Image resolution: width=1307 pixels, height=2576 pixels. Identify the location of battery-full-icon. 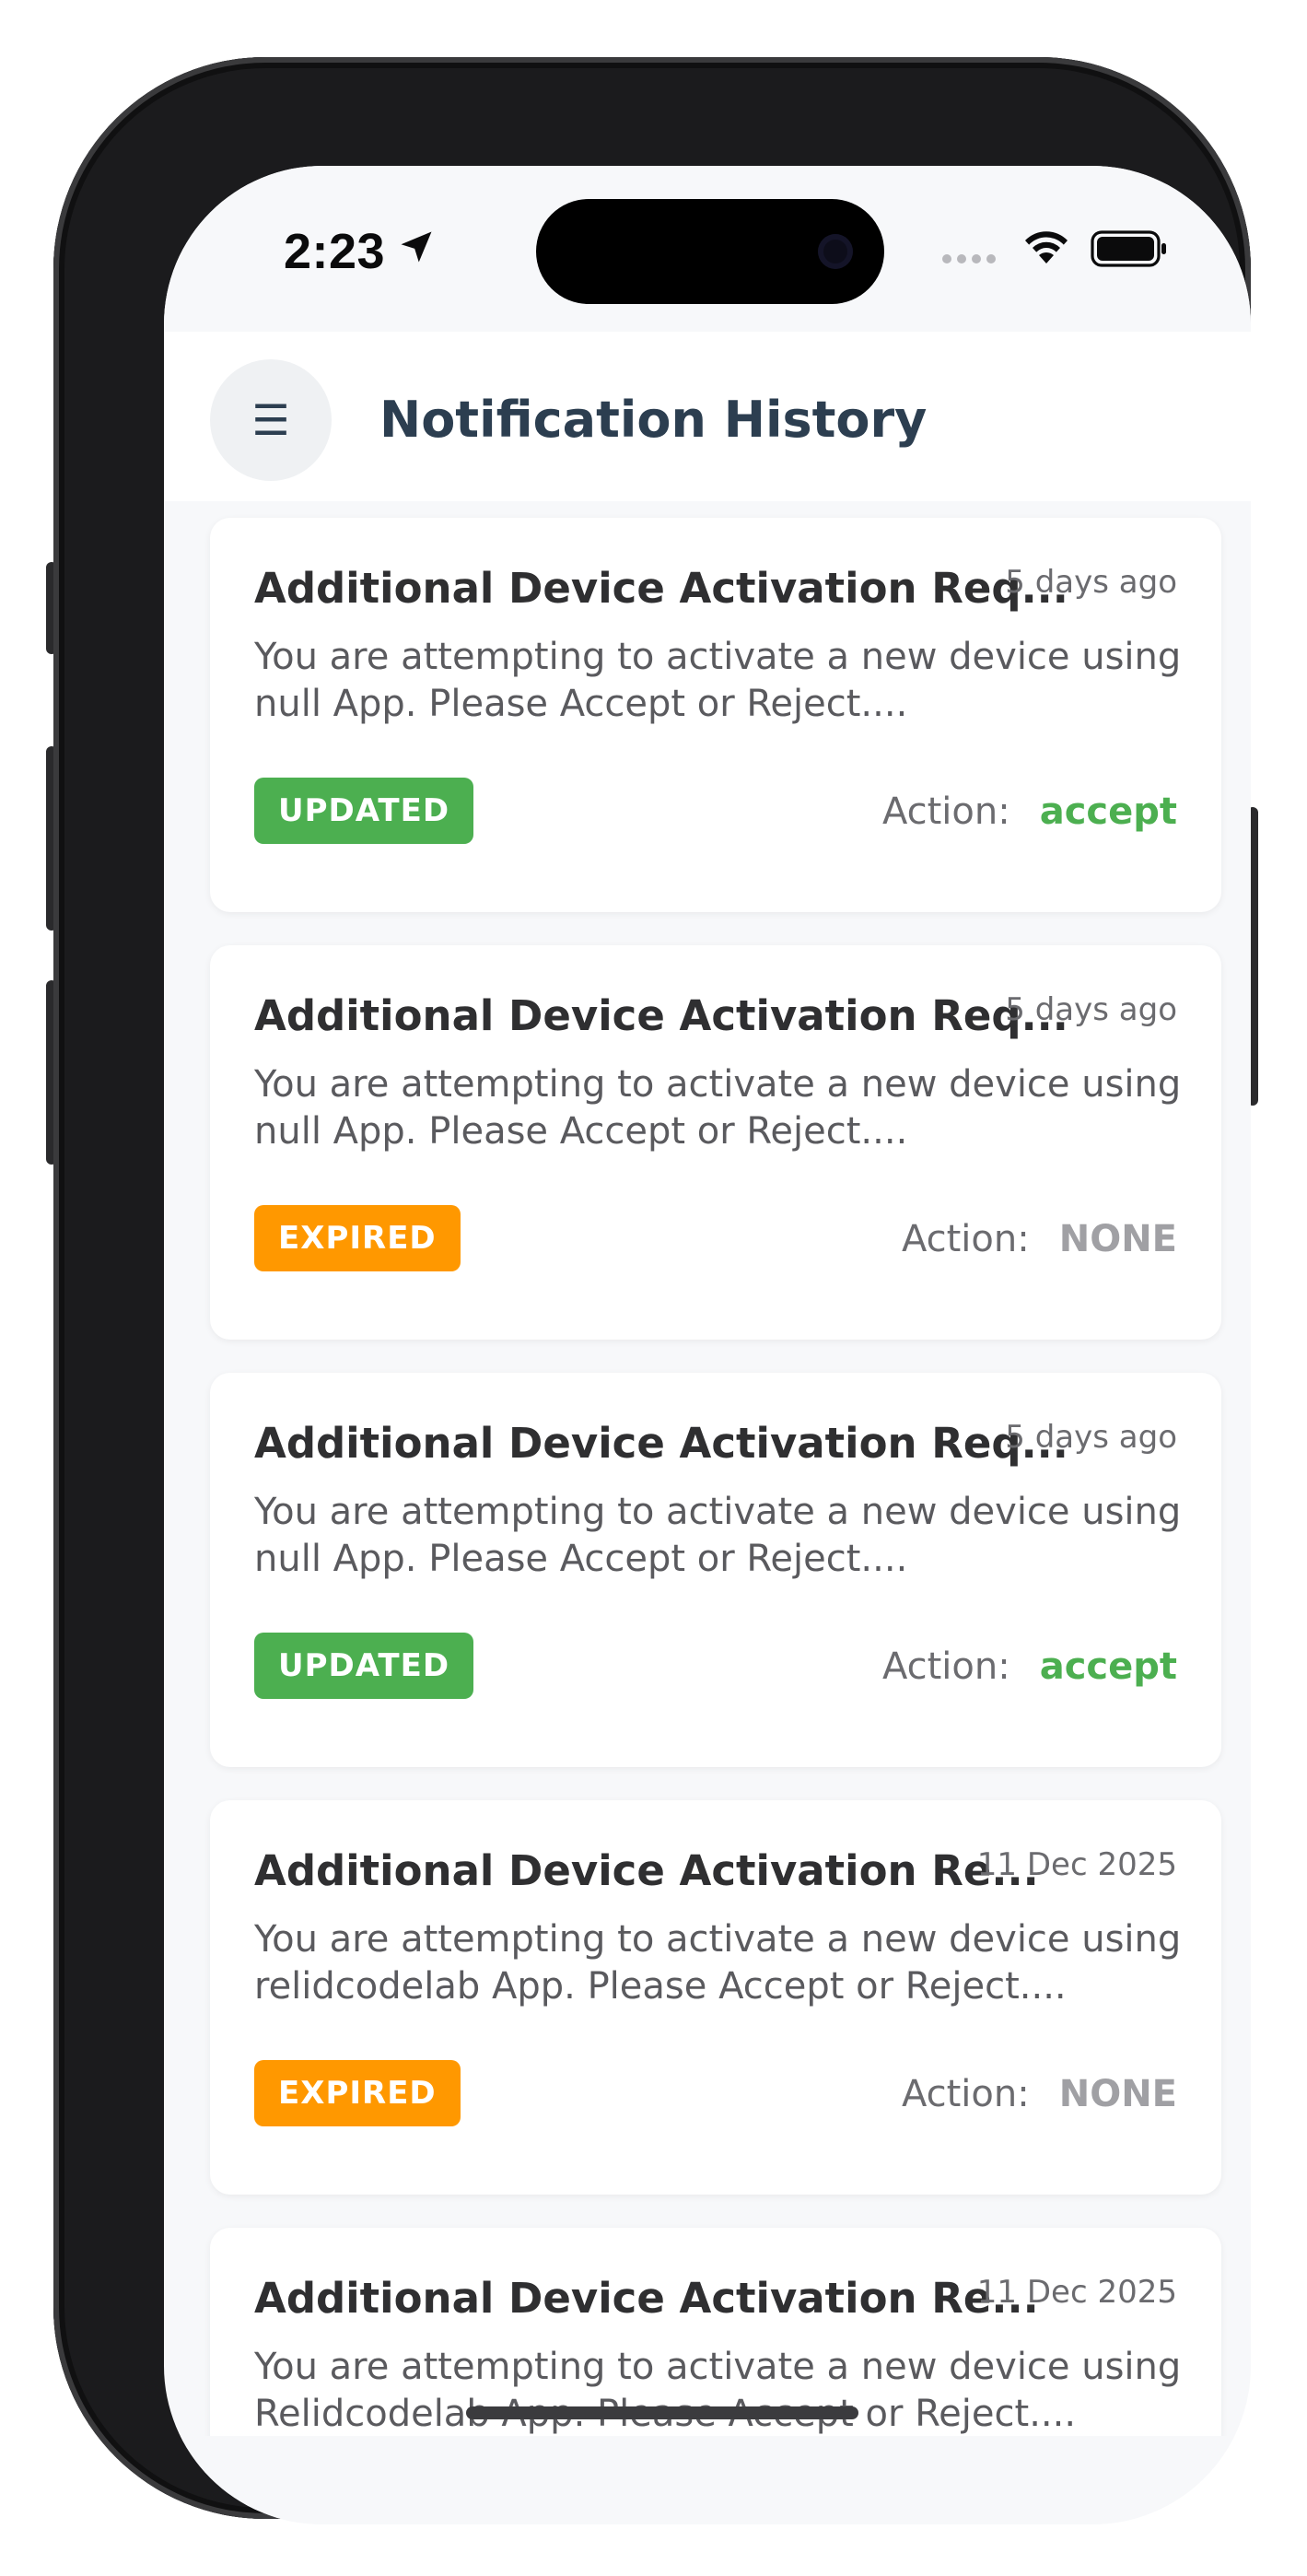
(1129, 248).